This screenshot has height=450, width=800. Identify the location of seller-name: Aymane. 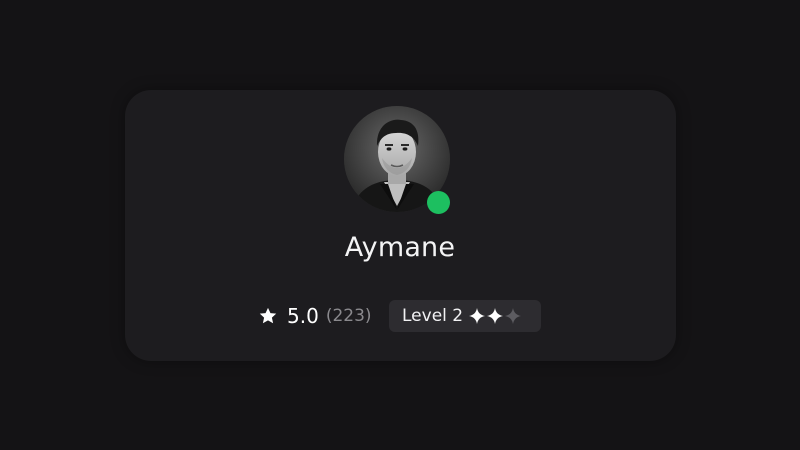
(400, 247).